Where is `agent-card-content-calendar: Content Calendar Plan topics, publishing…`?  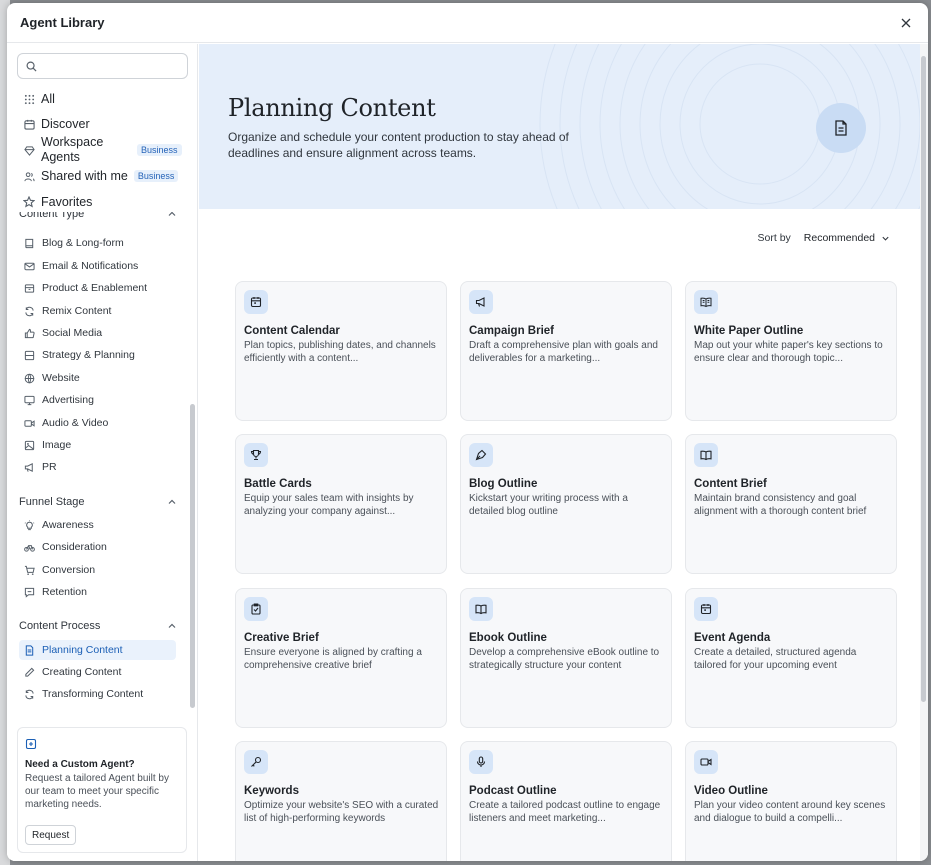 agent-card-content-calendar: Content Calendar Plan topics, publishing… is located at coordinates (341, 351).